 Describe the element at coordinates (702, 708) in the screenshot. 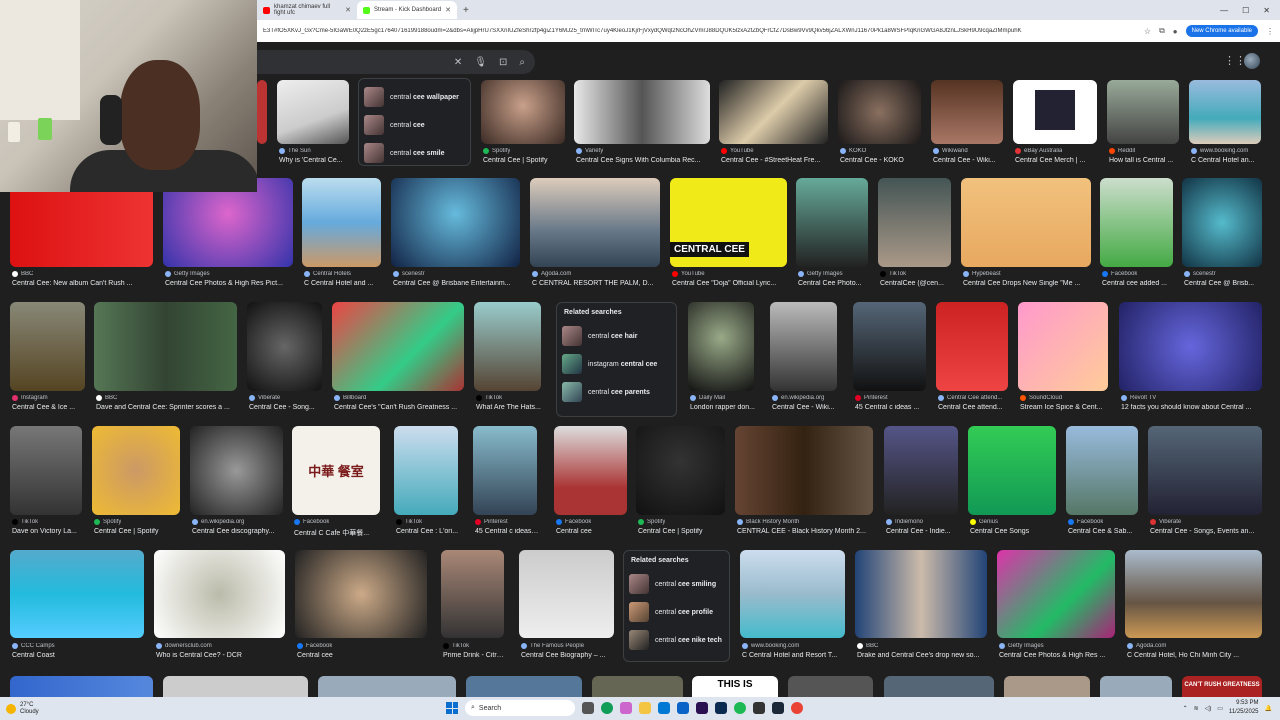

I see `premiere-icon` at that location.